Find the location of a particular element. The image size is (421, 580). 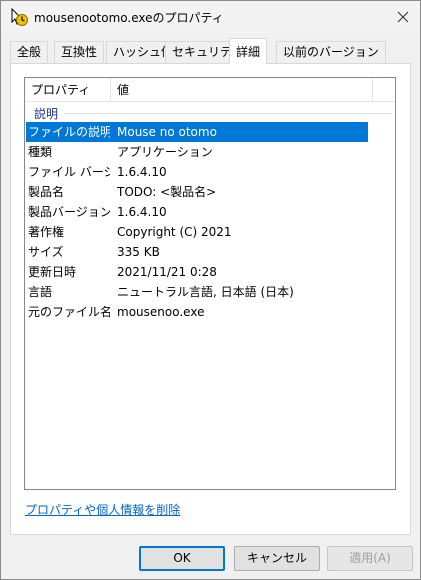

property-name: 著作権 is located at coordinates (46, 232).